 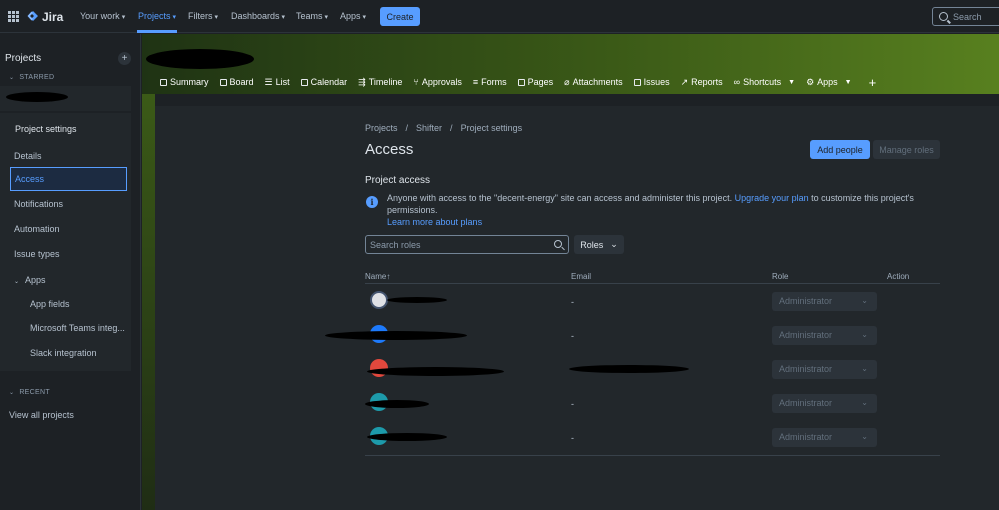 I want to click on create-button: Create, so click(x=400, y=16).